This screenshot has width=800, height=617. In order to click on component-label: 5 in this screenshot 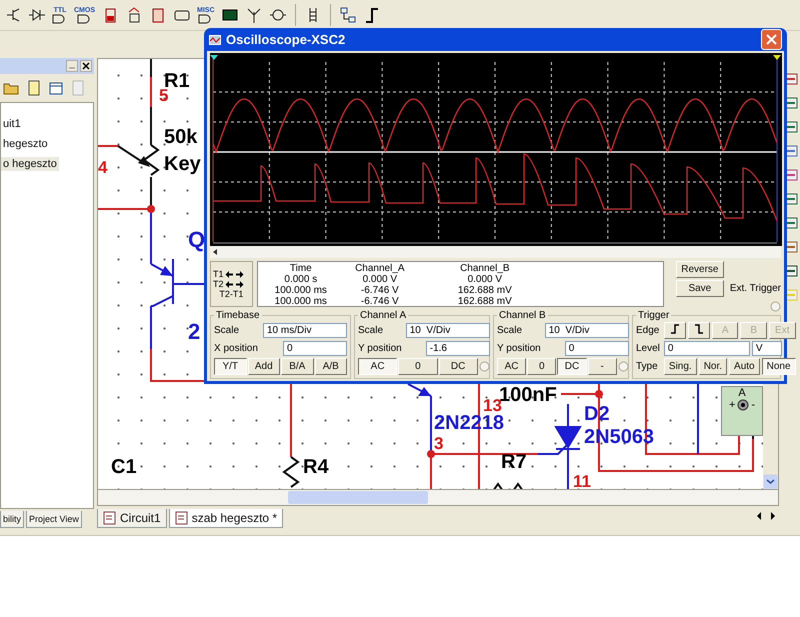, I will do `click(163, 95)`.